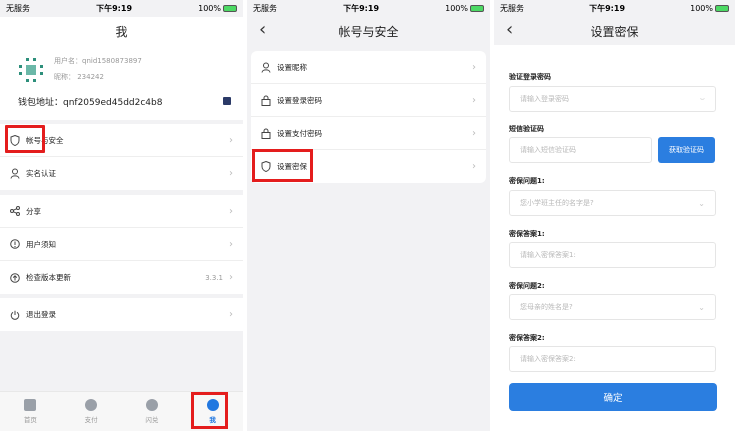 This screenshot has height=431, width=735. Describe the element at coordinates (214, 277) in the screenshot. I see `version-label: 3.3.1` at that location.